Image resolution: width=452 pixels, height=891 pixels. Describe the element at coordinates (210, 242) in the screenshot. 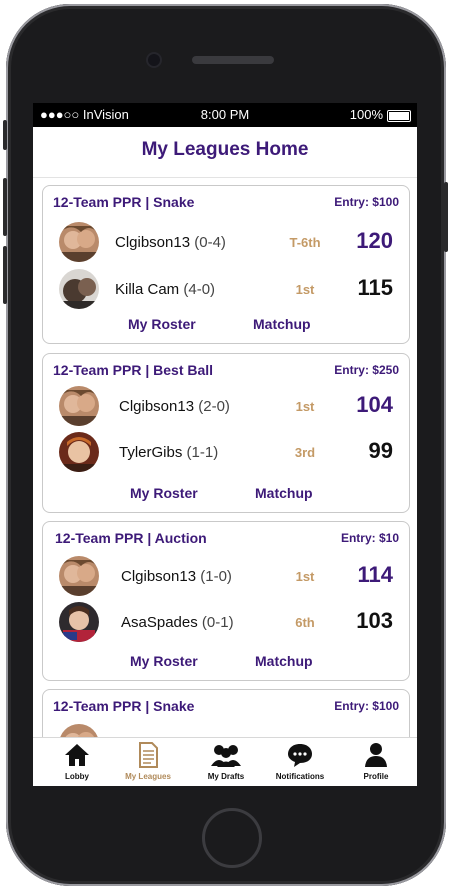

I see `team-record: (0-4)` at that location.